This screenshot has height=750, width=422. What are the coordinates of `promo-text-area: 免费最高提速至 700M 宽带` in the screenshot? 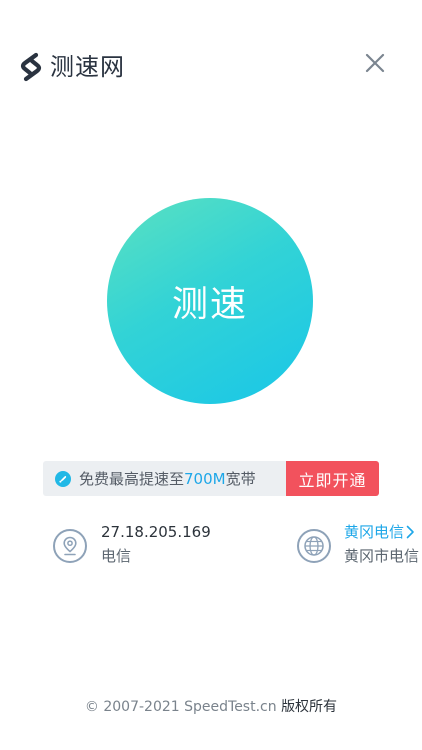 It's located at (164, 478).